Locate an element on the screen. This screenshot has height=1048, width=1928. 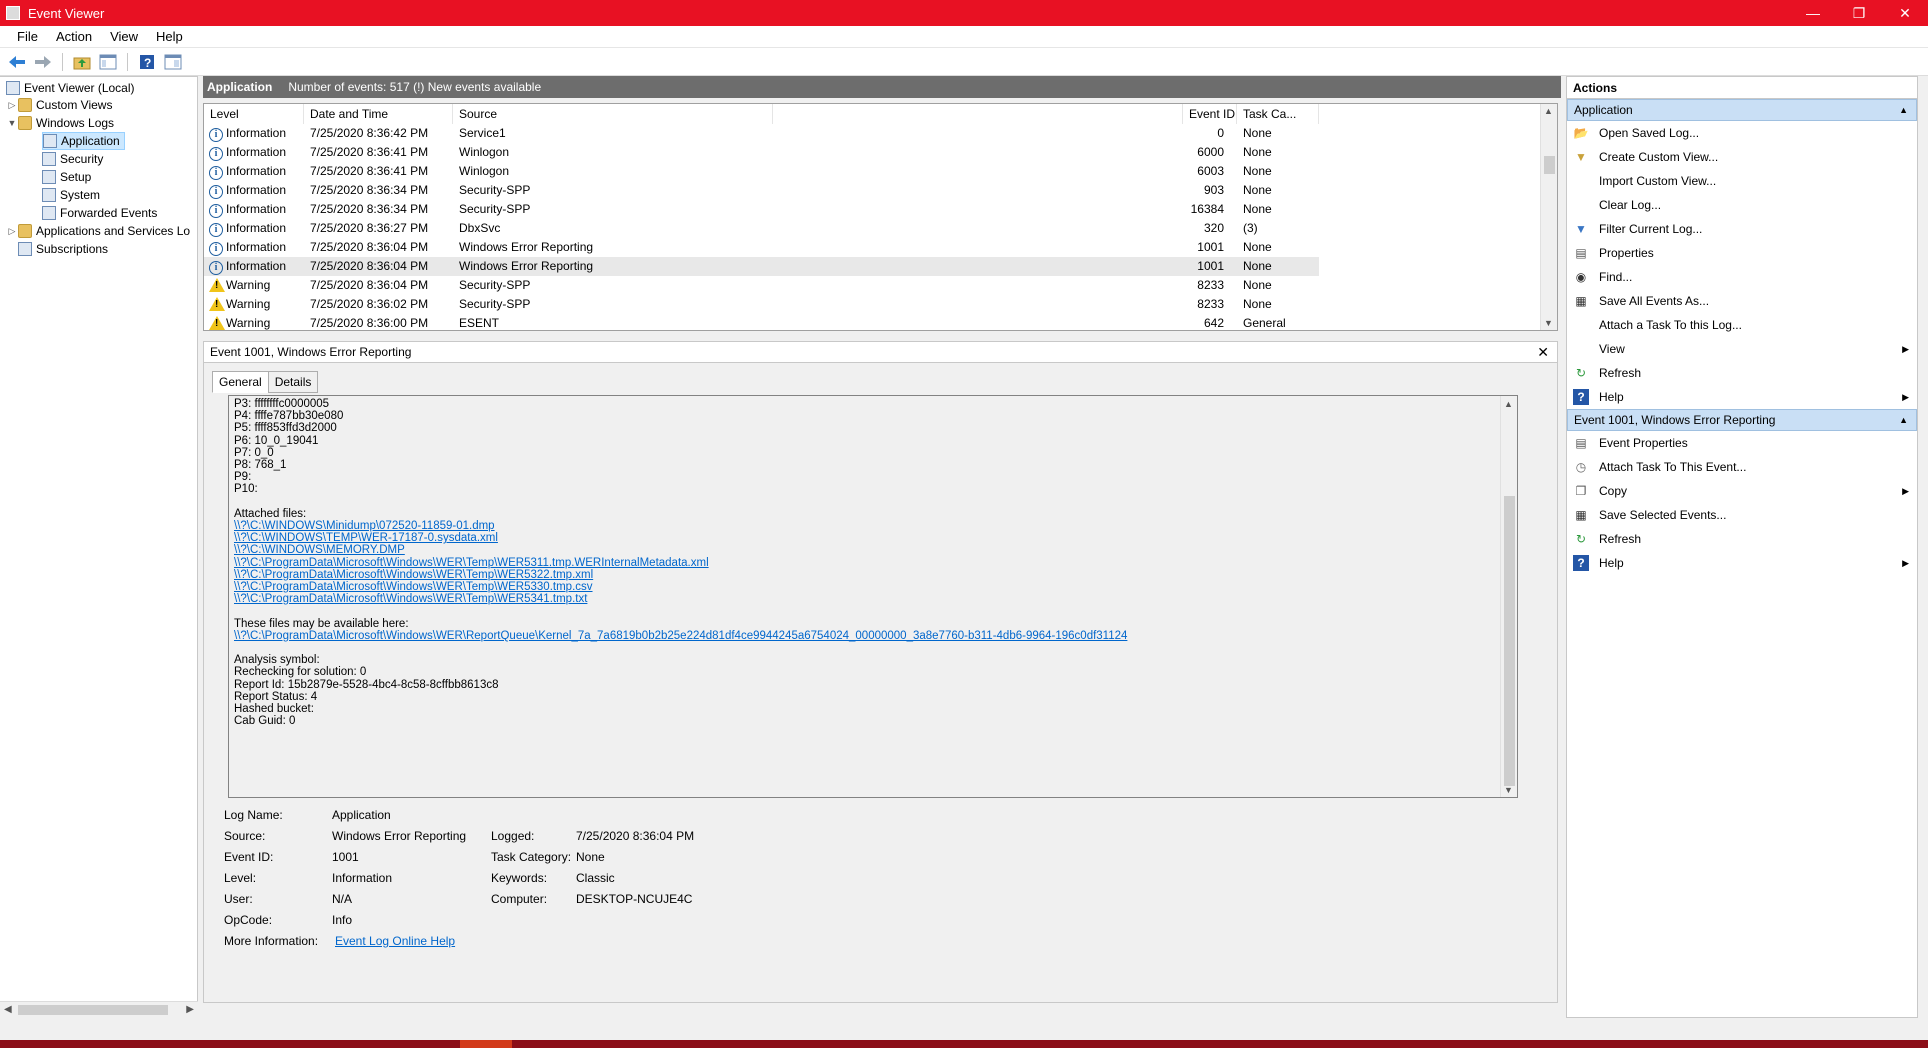
tree-log-forwarded-events: Forwarded Events is located at coordinates (99, 213).